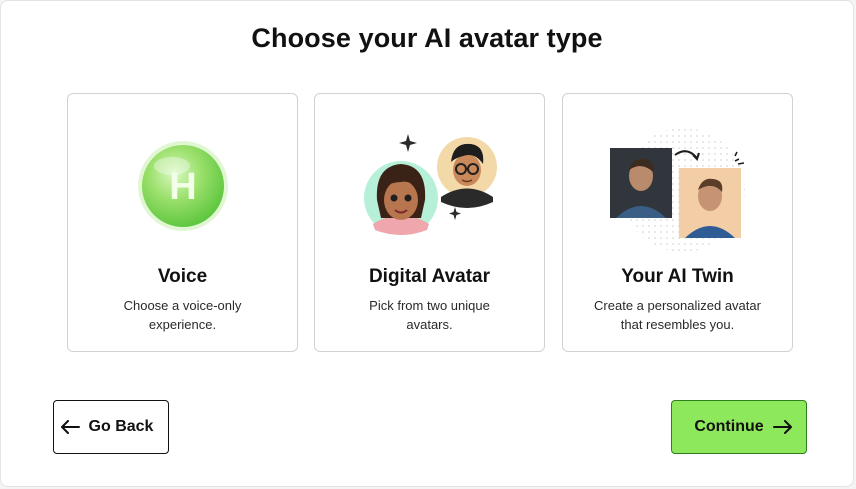 The height and width of the screenshot is (489, 856). Describe the element at coordinates (427, 38) in the screenshot. I see `page-title: Choose your AI avatar type` at that location.